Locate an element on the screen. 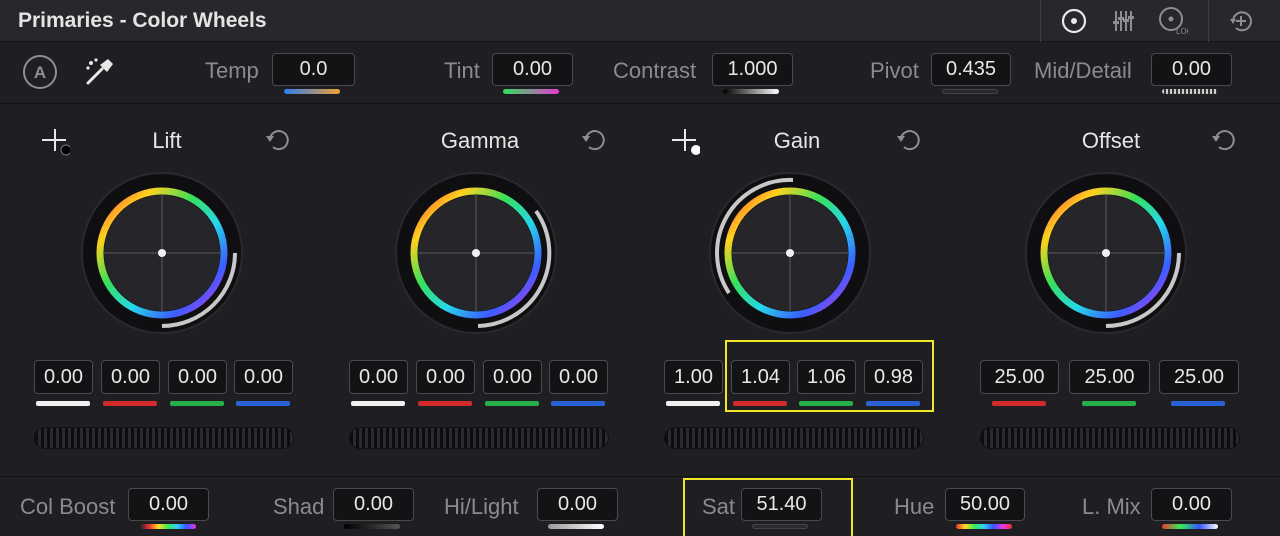 This screenshot has width=1280, height=536. gain-b-field: 0.98 is located at coordinates (893, 377).